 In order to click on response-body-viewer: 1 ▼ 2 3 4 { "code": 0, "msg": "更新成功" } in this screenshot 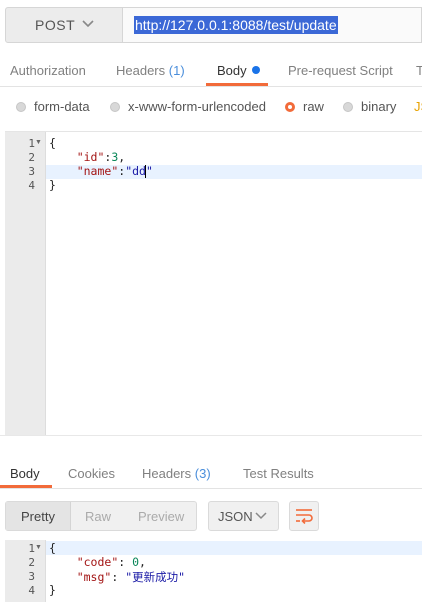, I will do `click(213, 571)`.